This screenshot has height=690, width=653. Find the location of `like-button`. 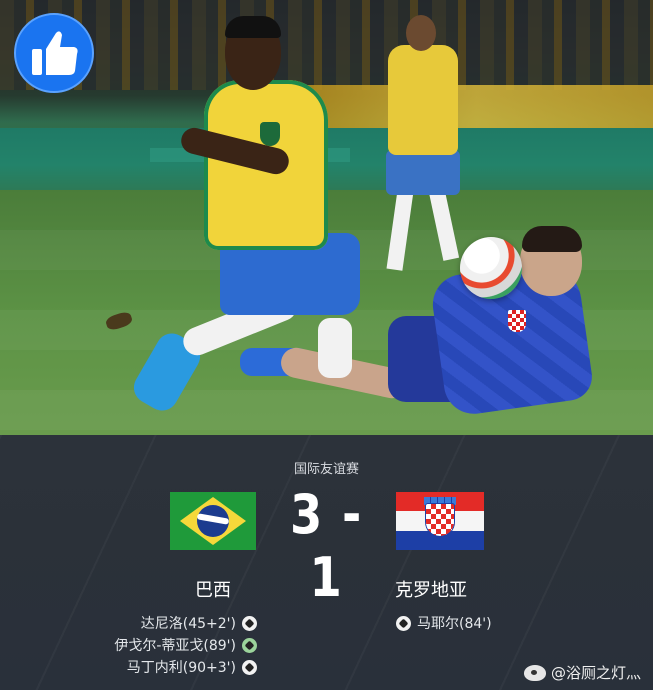

like-button is located at coordinates (54, 53).